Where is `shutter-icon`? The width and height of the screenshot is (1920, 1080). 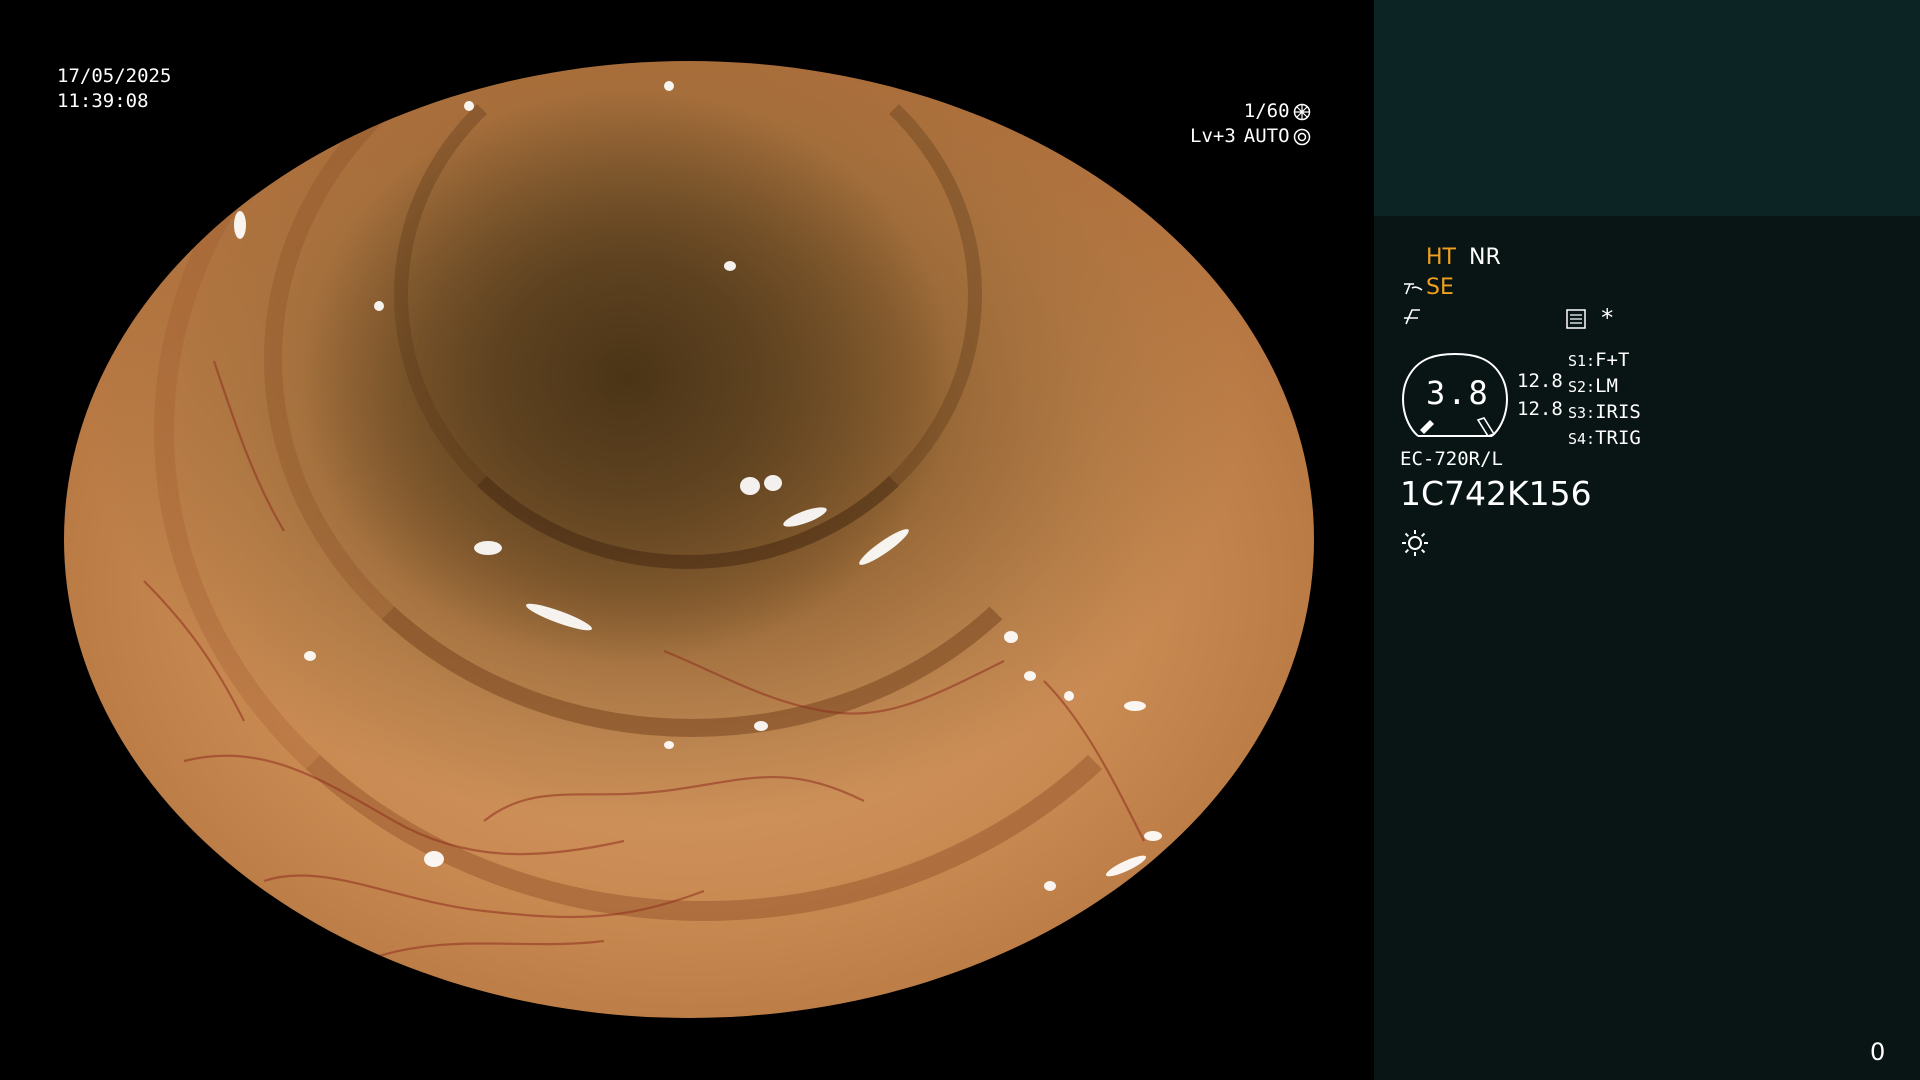 shutter-icon is located at coordinates (1301, 111).